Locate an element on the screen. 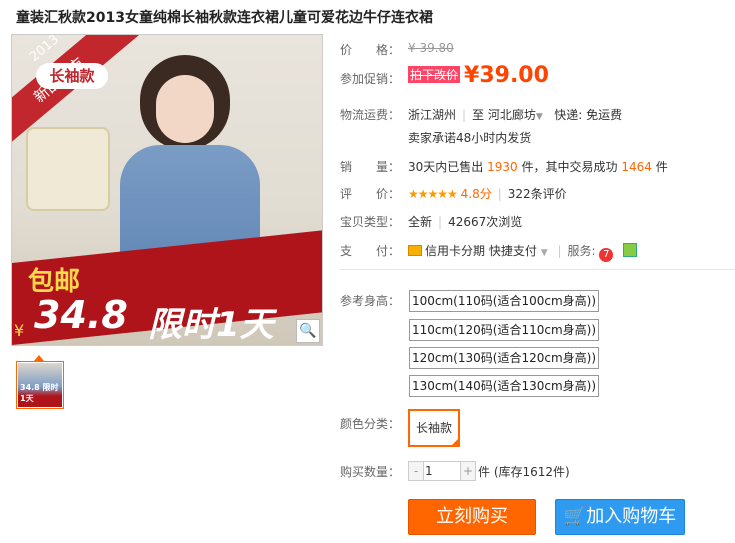  yen-icon: ¥ is located at coordinates (19, 330).